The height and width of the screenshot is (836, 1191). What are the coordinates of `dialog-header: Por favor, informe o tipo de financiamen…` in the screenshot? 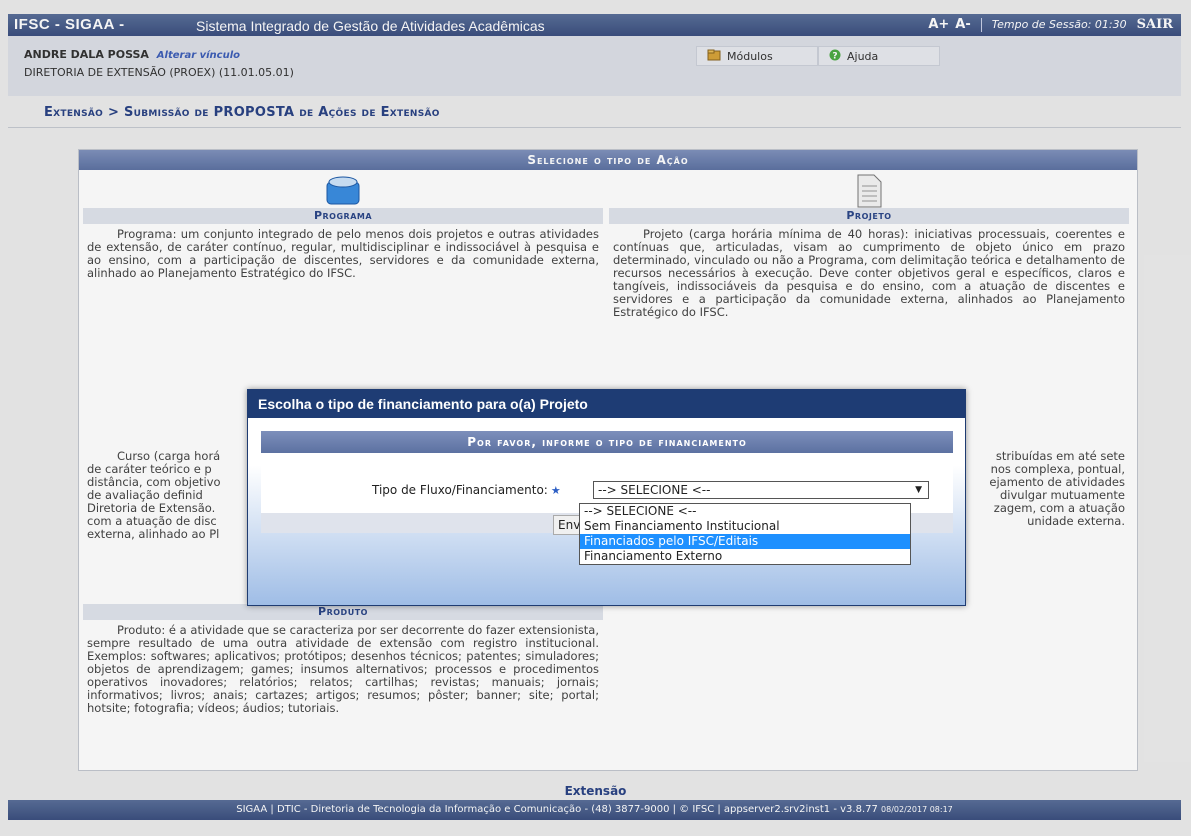 It's located at (607, 442).